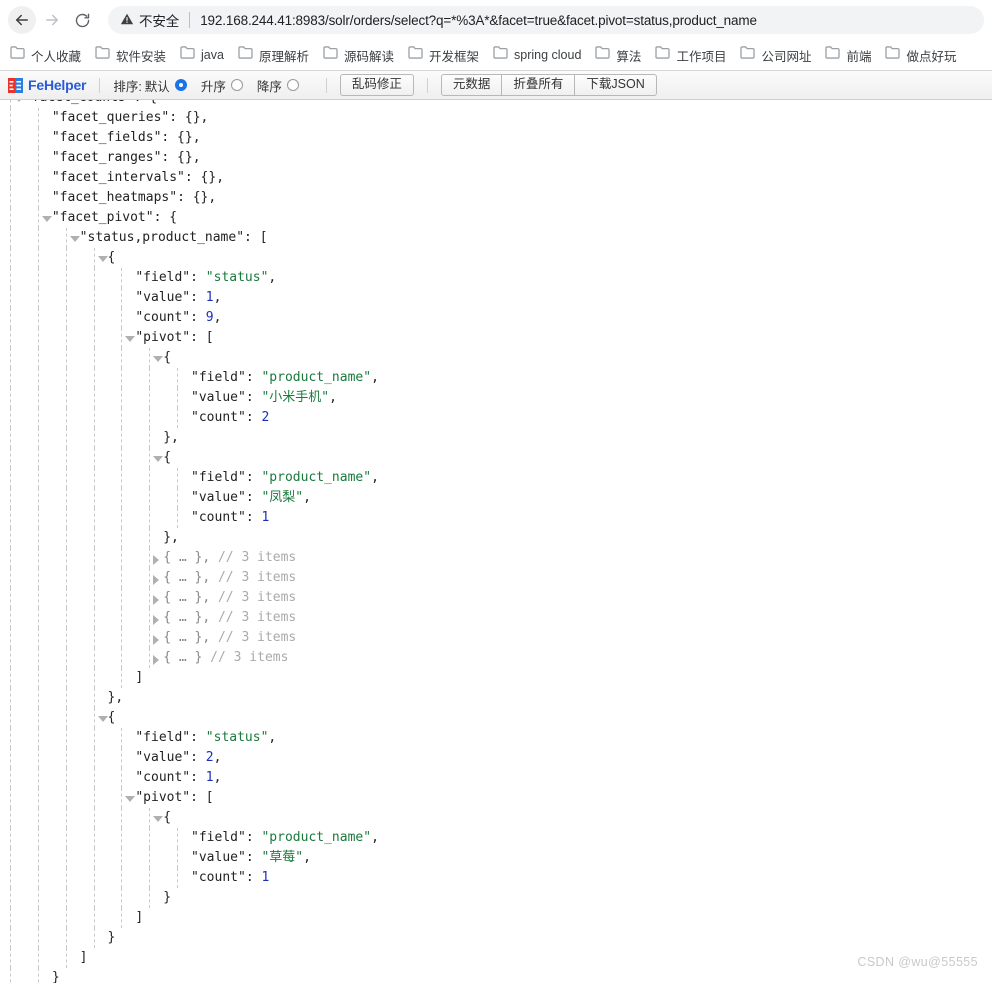  What do you see at coordinates (130, 55) in the screenshot?
I see `bookmark-item: 软件安装` at bounding box center [130, 55].